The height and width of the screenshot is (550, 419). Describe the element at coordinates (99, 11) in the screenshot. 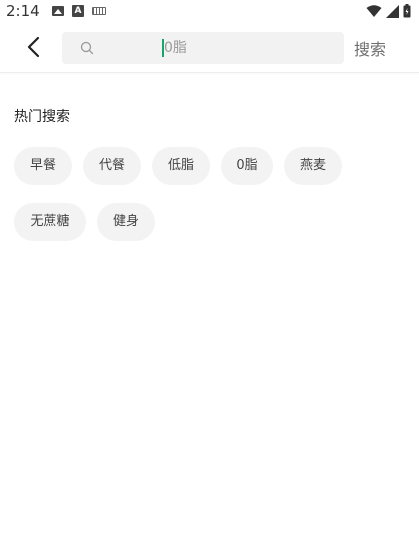

I see `keyboard-icon` at that location.